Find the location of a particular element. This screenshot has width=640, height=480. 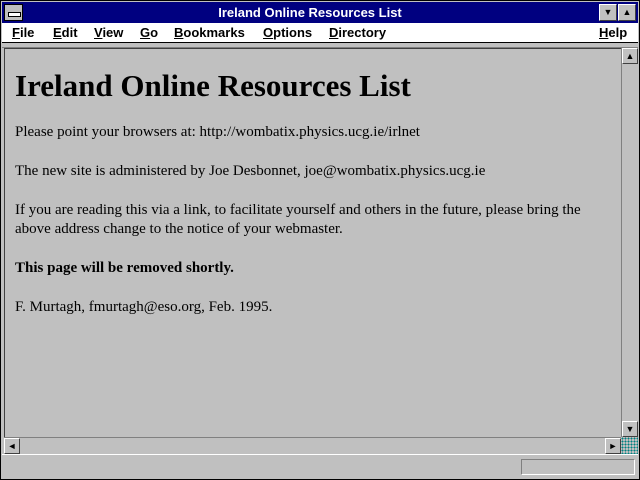

maximize-button: ▲ is located at coordinates (627, 12).